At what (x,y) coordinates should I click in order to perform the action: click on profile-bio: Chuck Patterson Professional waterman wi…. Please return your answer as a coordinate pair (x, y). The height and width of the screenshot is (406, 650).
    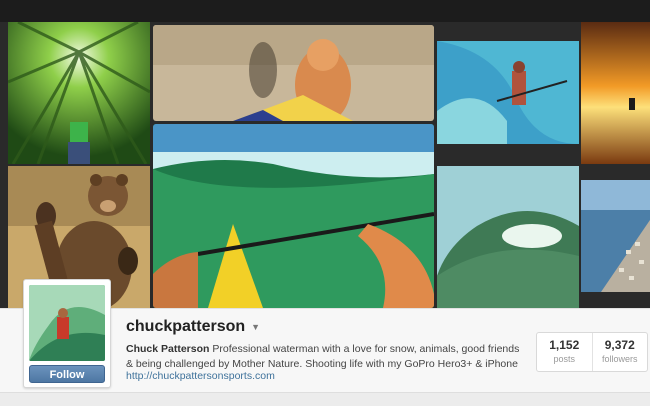
    Looking at the image, I should click on (326, 357).